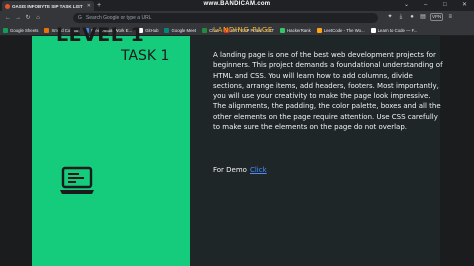 This screenshot has height=266, width=474. What do you see at coordinates (77, 180) in the screenshot?
I see `laptop-code-icon` at bounding box center [77, 180].